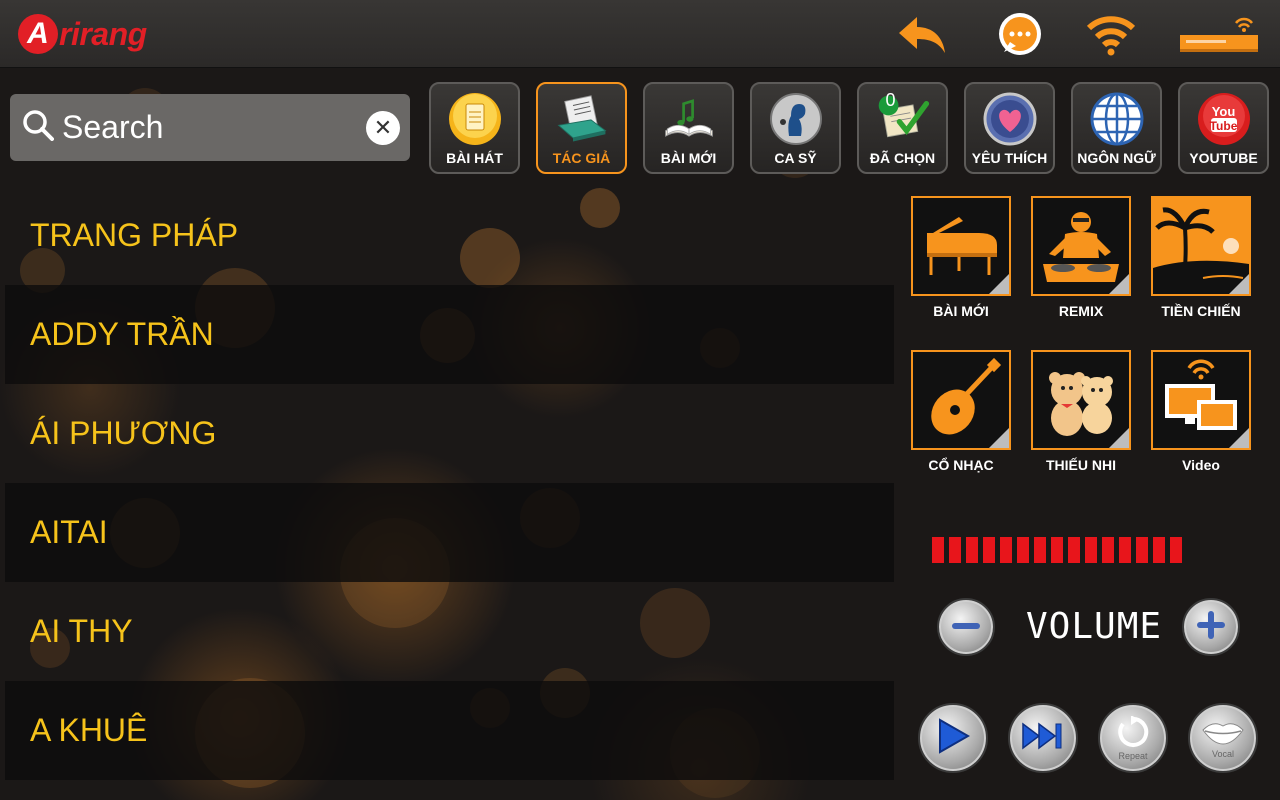  What do you see at coordinates (1009, 158) in the screenshot?
I see `tab-label: YÊU THÍCH` at bounding box center [1009, 158].